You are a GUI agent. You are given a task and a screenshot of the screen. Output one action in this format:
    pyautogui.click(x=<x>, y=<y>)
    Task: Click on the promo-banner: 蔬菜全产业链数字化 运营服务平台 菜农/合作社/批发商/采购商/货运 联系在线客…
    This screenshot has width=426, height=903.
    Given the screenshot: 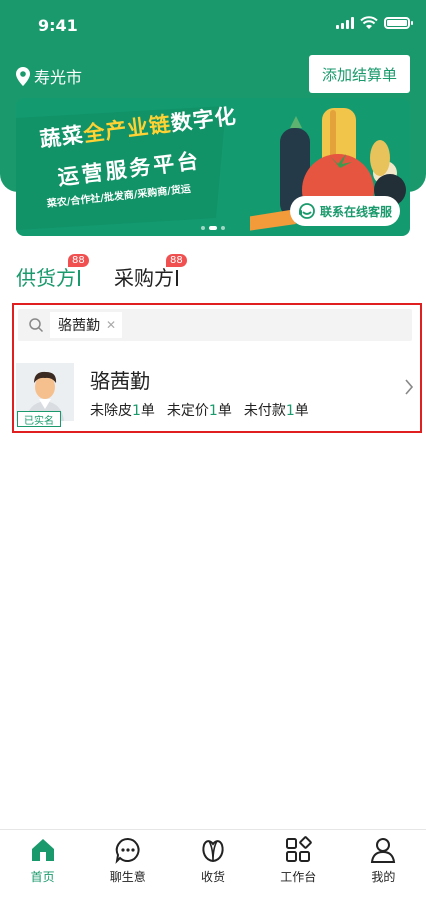 What is the action you would take?
    pyautogui.click(x=213, y=167)
    